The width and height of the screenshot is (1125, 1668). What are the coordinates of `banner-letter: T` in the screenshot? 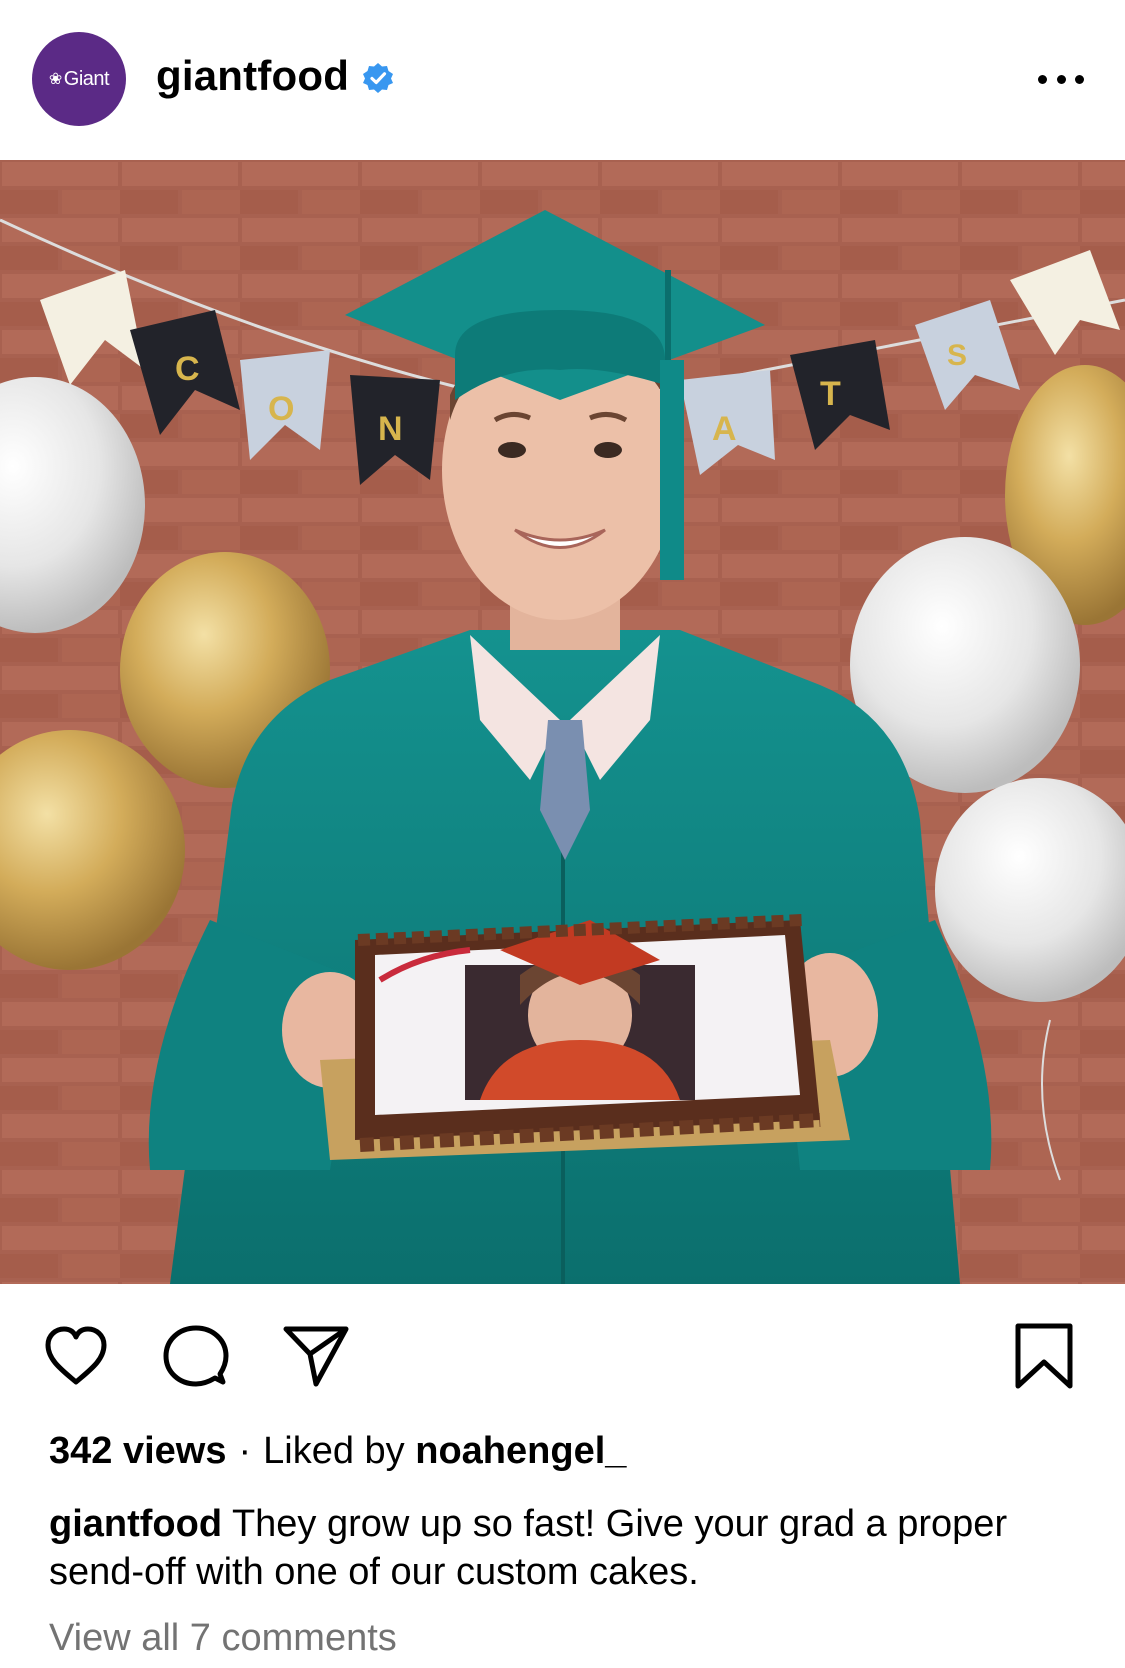 It's located at (830, 394).